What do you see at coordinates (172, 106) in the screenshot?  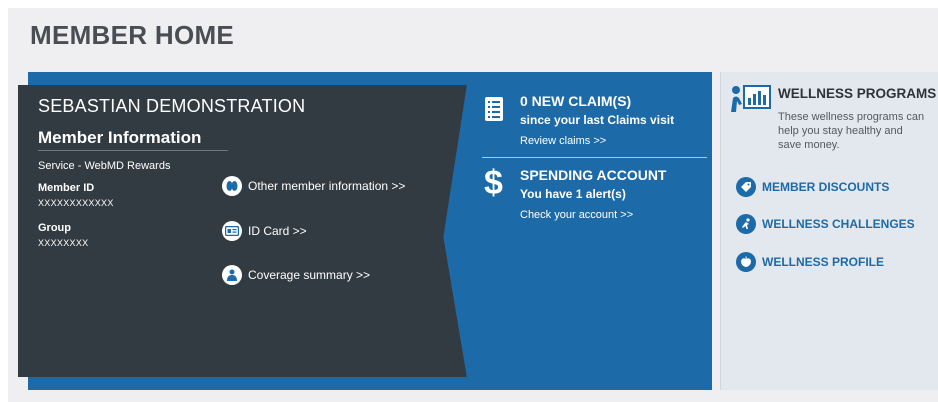 I see `member-name: SEBASTIAN DEMONSTRATION` at bounding box center [172, 106].